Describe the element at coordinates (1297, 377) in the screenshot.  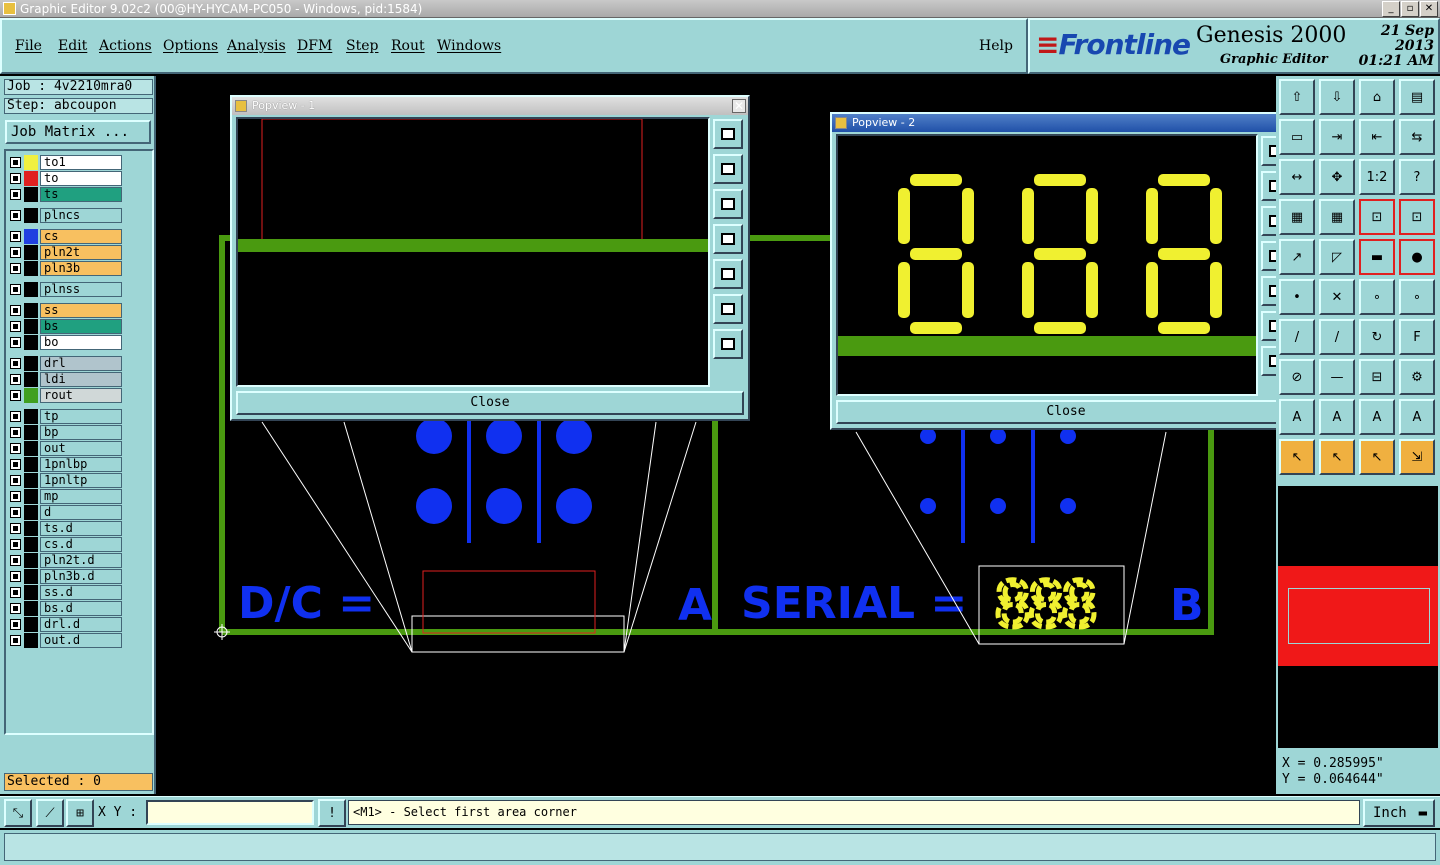
I see `tool-button-29-icon: ⊘` at that location.